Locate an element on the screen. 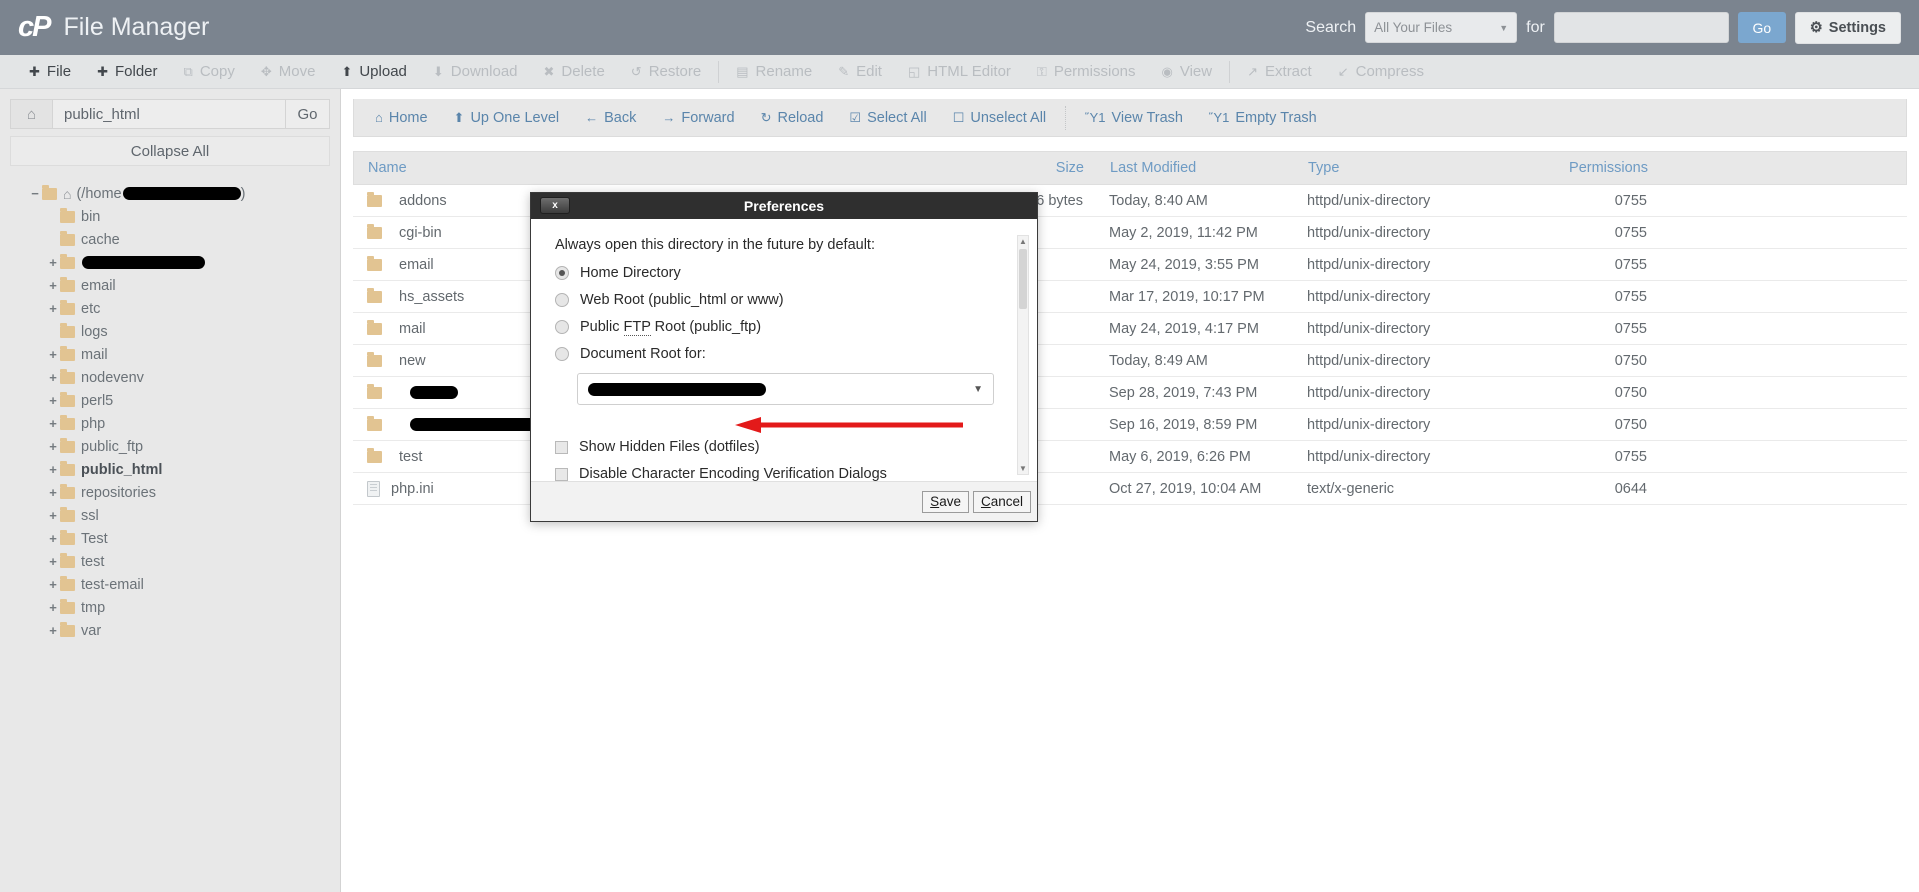 The width and height of the screenshot is (1919, 892). tree-node-redacted: + is located at coordinates (170, 262).